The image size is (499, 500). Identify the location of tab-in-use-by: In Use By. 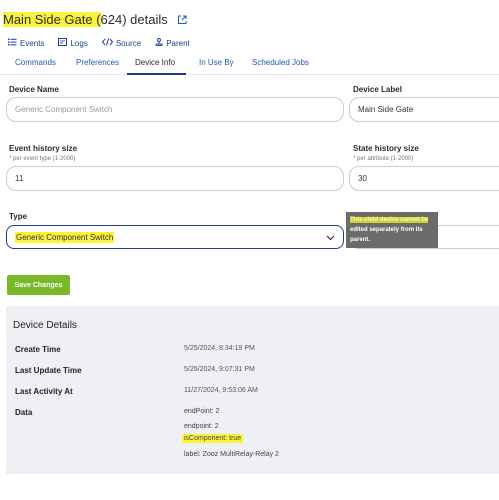
(216, 62).